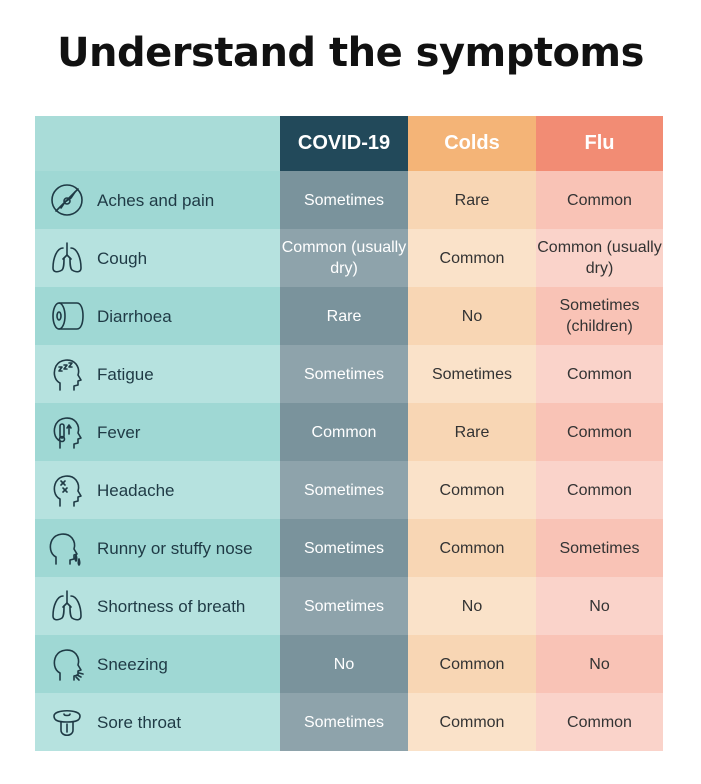 This screenshot has width=701, height=784. Describe the element at coordinates (67, 316) in the screenshot. I see `toilet-paper-icon` at that location.